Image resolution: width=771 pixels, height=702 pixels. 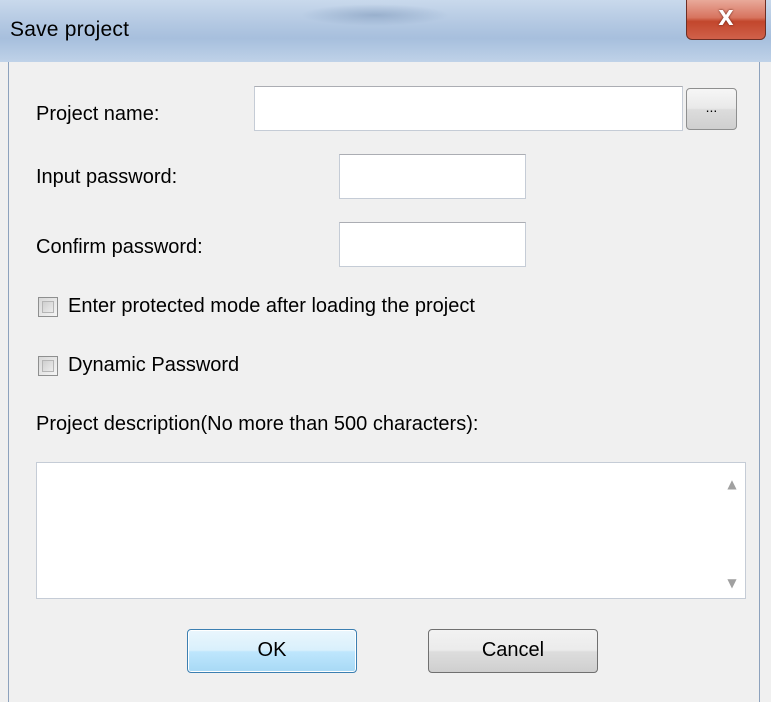 I want to click on scroll-up-arrow-icon: ▲, so click(x=732, y=484).